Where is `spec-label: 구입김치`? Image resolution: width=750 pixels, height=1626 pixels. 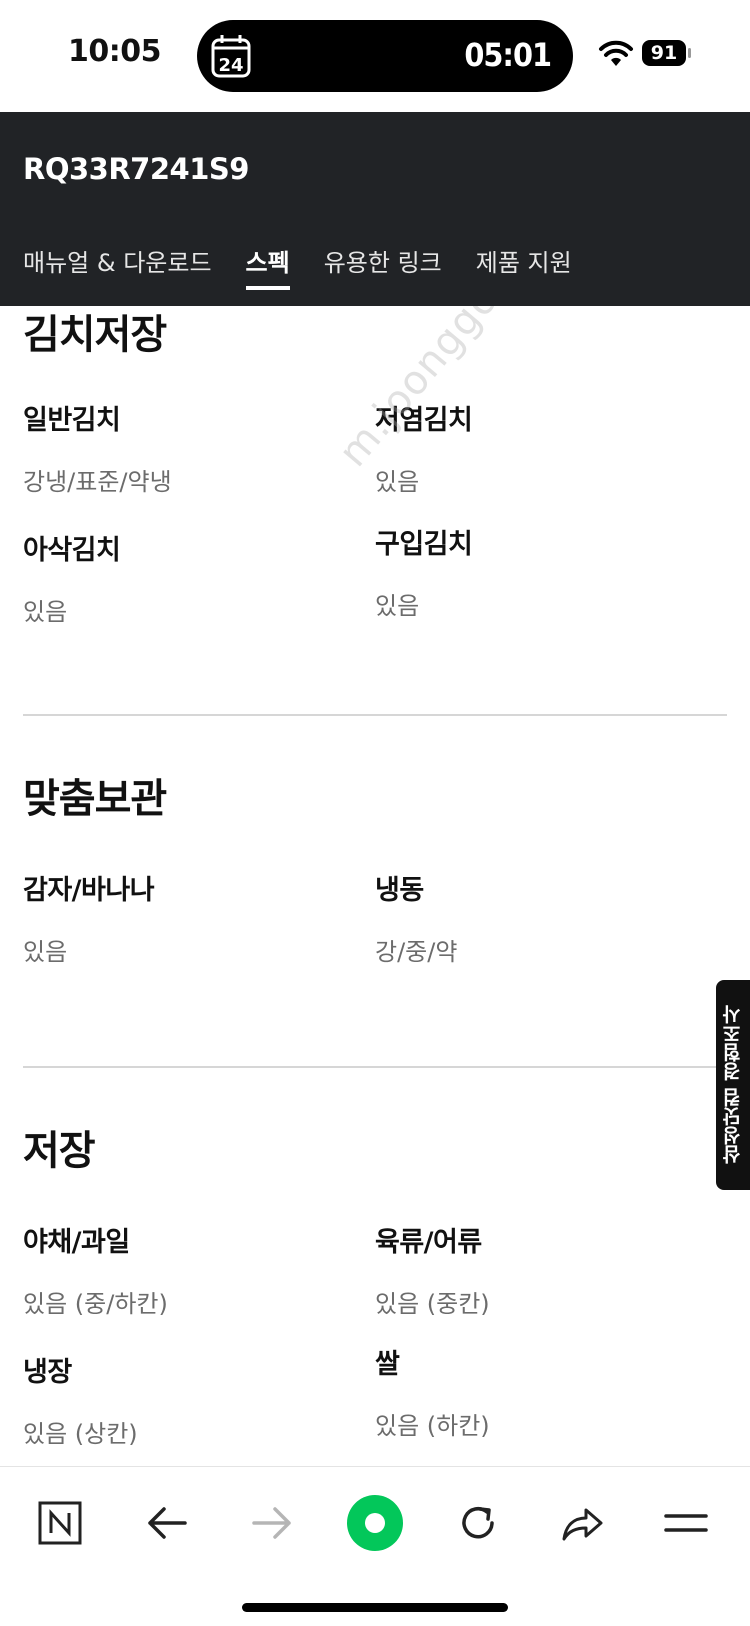
spec-label: 구입김치 is located at coordinates (424, 544).